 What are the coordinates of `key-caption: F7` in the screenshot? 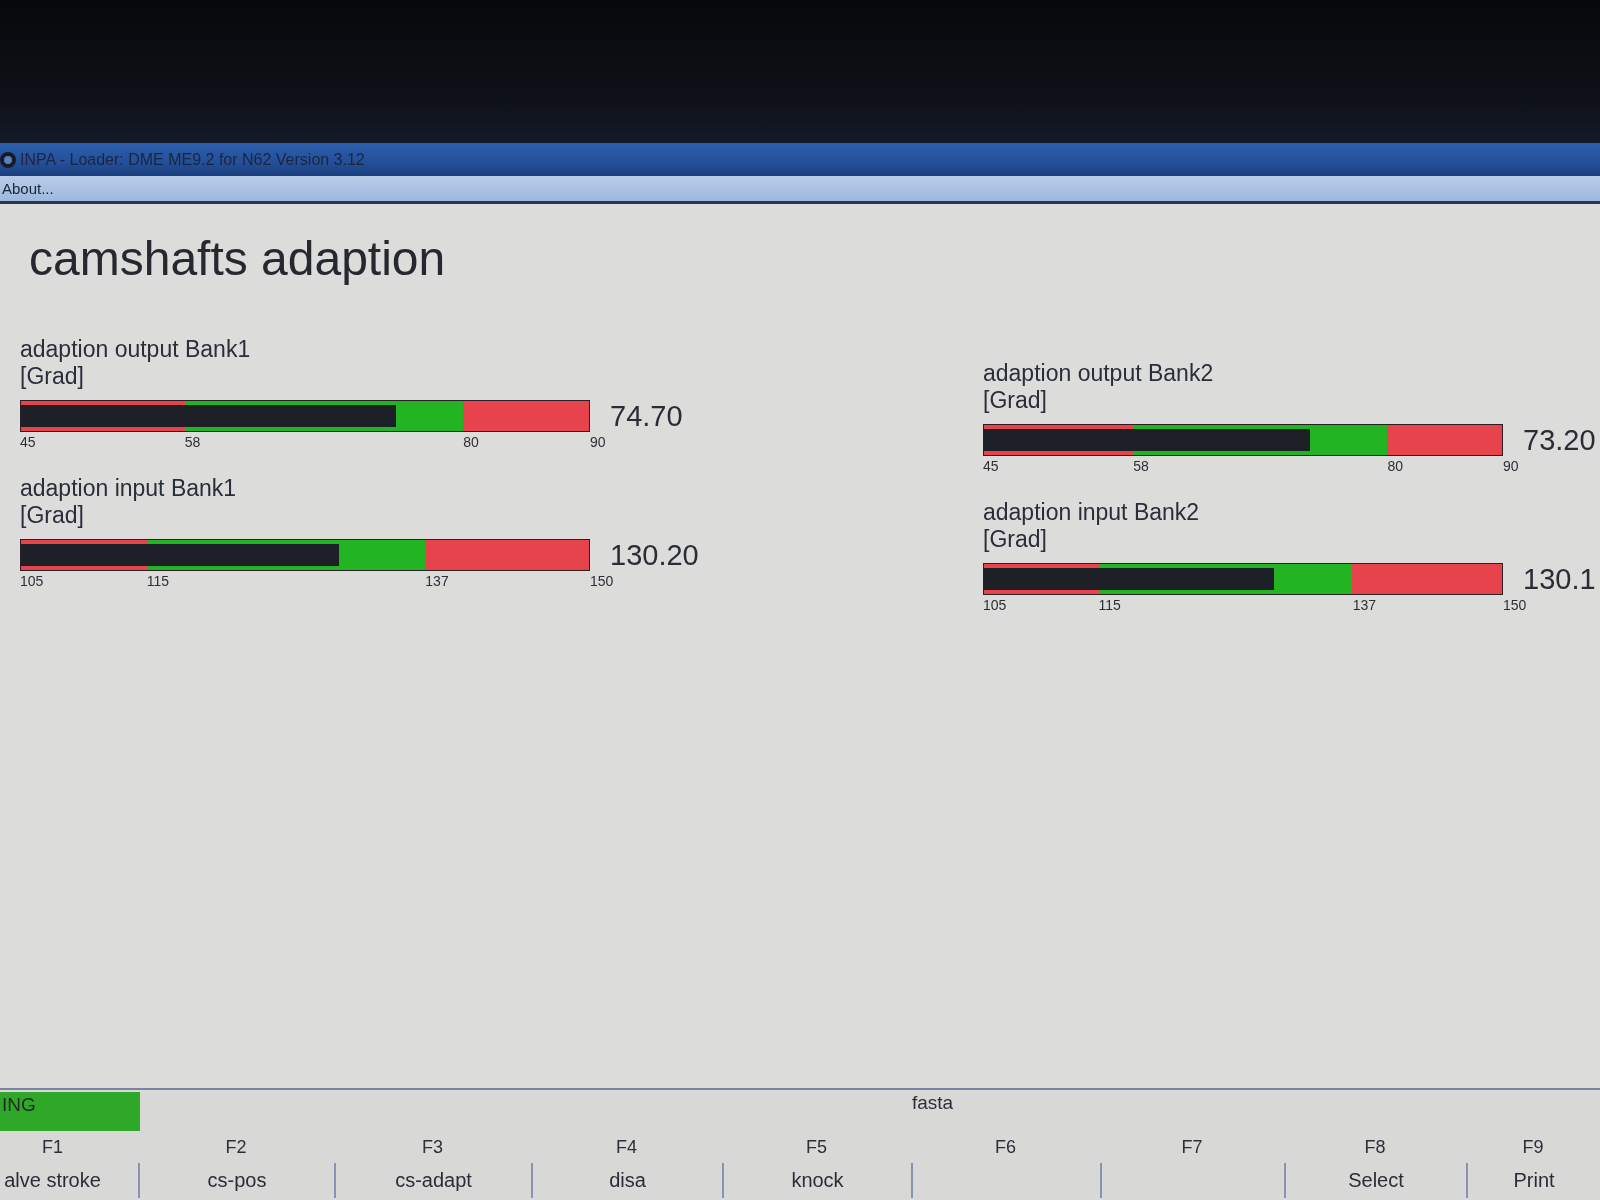 It's located at (1192, 1147).